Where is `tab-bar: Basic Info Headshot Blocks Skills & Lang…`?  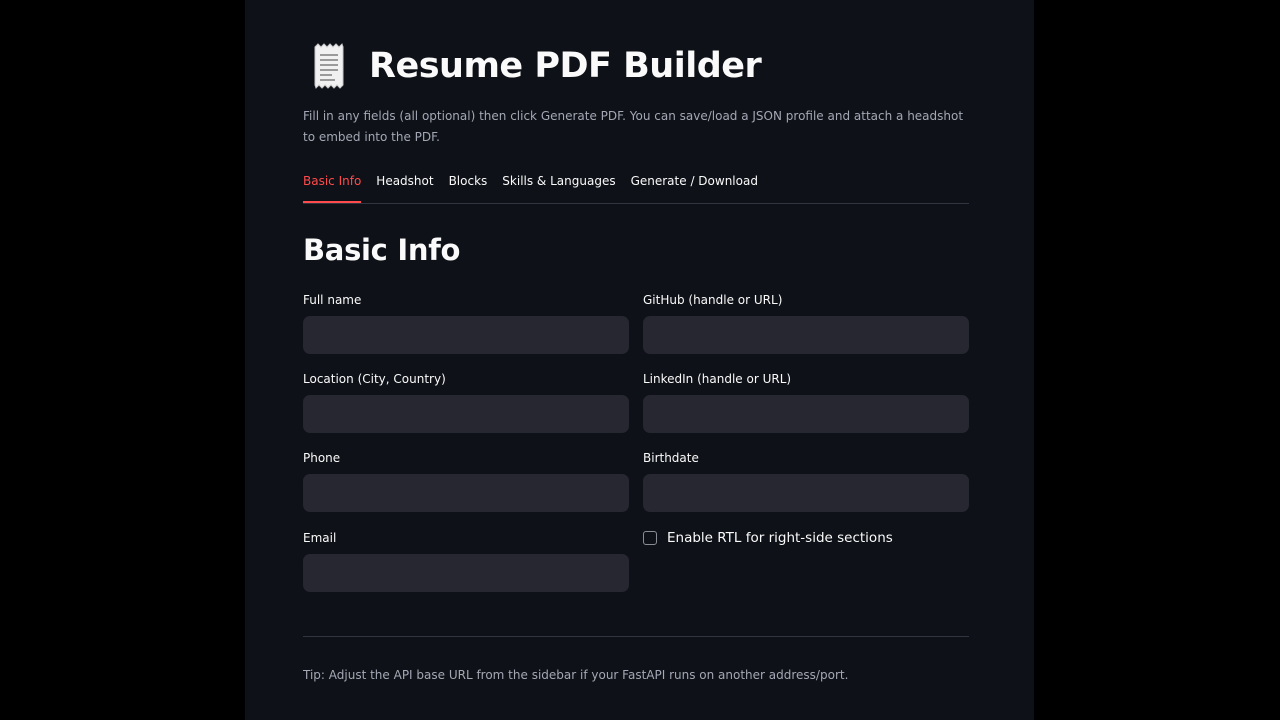
tab-bar: Basic Info Headshot Blocks Skills & Lang… is located at coordinates (636, 187).